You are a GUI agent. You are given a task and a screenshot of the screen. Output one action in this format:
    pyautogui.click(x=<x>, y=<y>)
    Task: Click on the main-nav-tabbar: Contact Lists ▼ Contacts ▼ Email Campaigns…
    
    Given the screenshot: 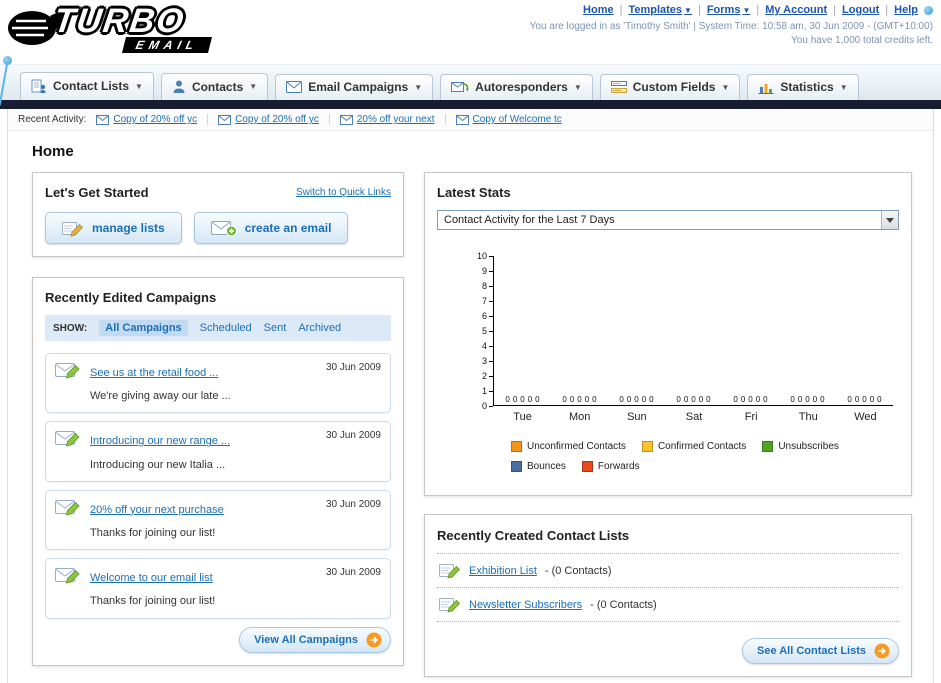 What is the action you would take?
    pyautogui.click(x=470, y=82)
    